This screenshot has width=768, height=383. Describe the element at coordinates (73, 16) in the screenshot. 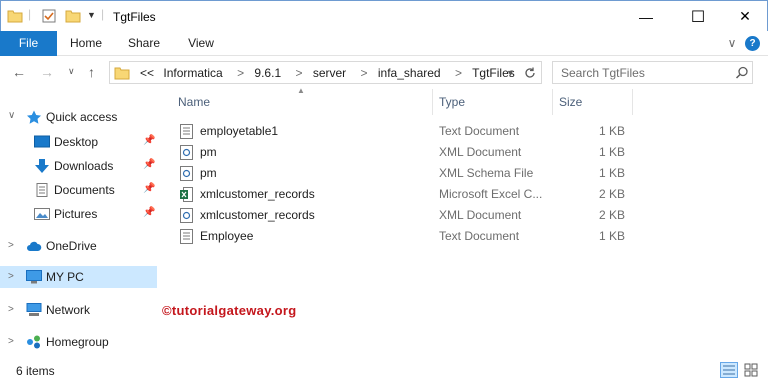

I see `new-folder-icon` at that location.